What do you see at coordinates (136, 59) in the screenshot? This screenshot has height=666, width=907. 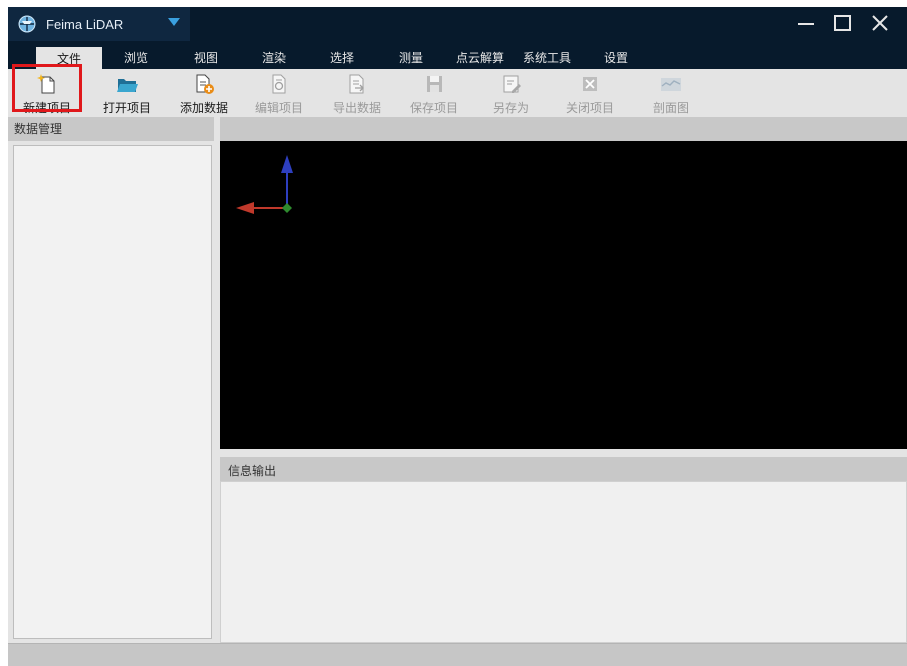 I see `menu-browse: 浏览` at bounding box center [136, 59].